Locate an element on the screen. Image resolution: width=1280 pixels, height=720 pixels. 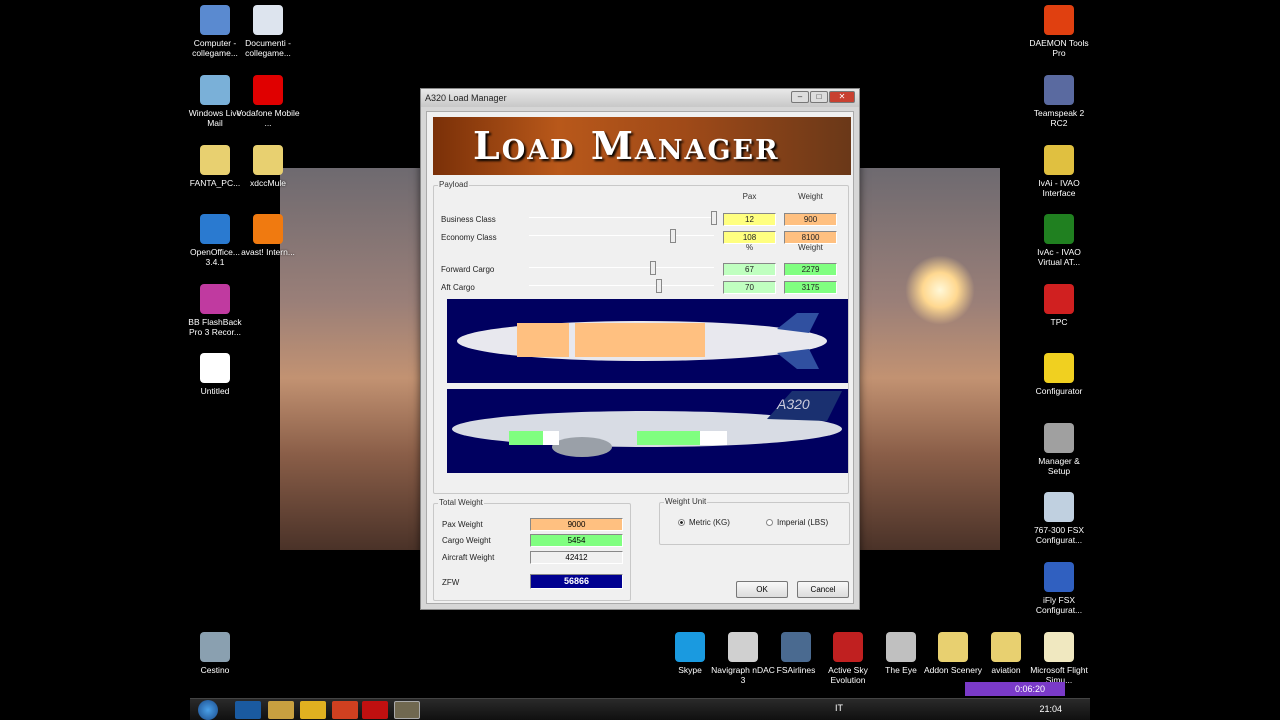
desktop-icon-label: Teamspeak 2 RC2 is located at coordinates (1059, 118).